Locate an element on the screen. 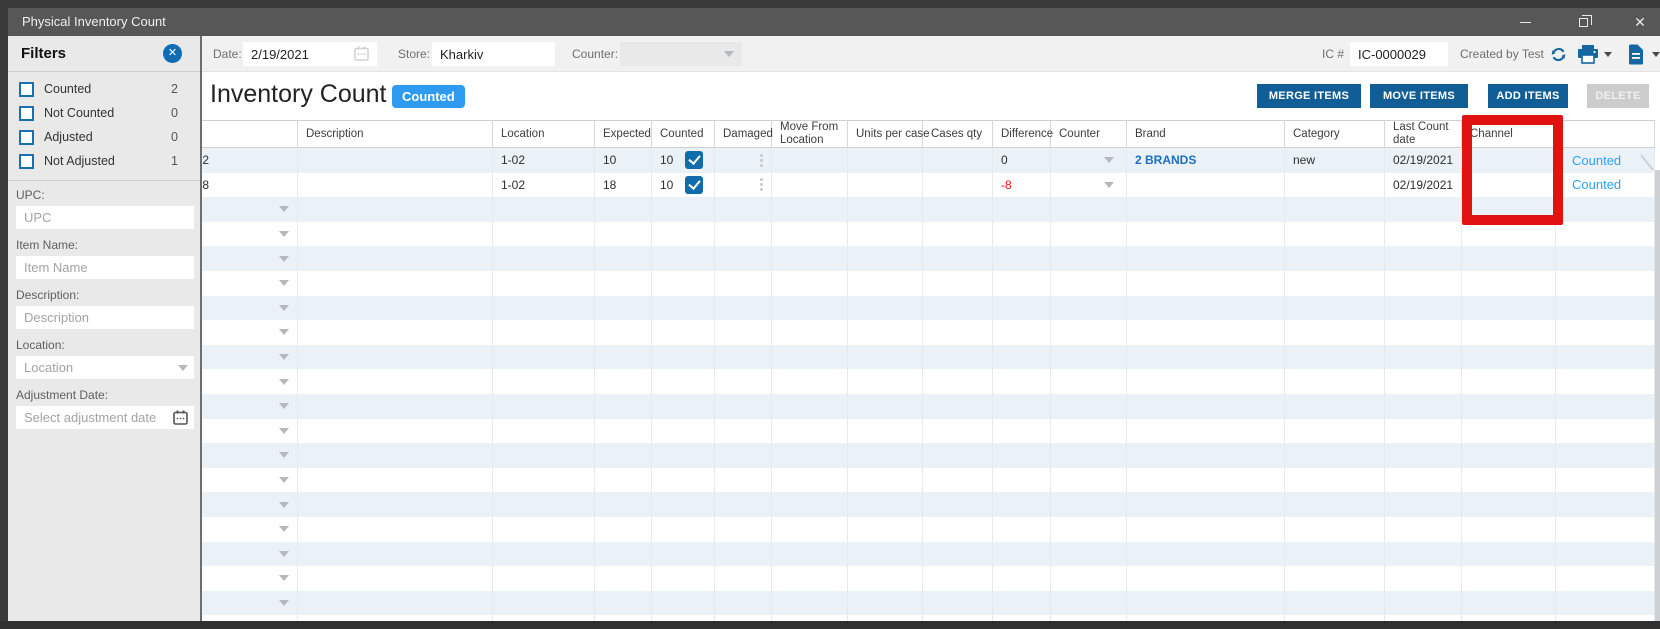 The image size is (1660, 629). move-items-button: MOVE ITEMS is located at coordinates (1419, 96).